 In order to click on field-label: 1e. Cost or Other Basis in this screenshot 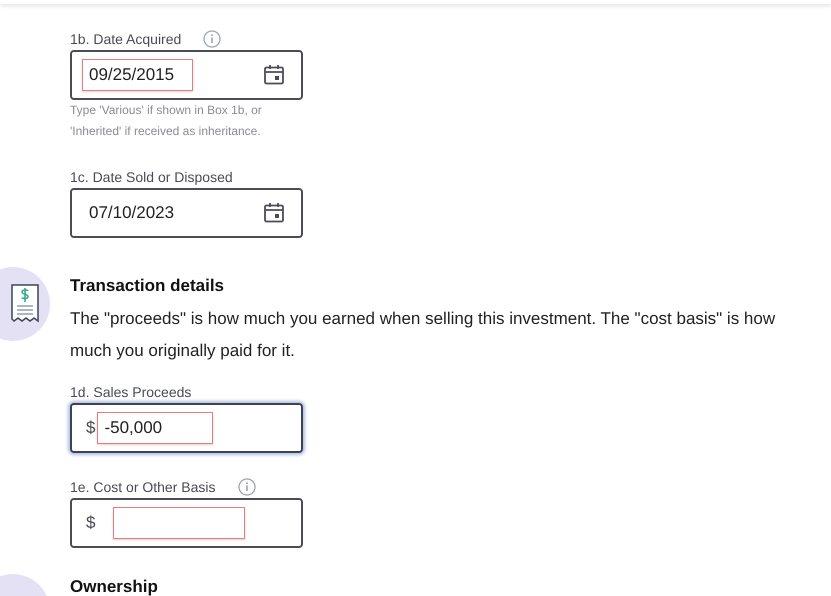, I will do `click(143, 487)`.